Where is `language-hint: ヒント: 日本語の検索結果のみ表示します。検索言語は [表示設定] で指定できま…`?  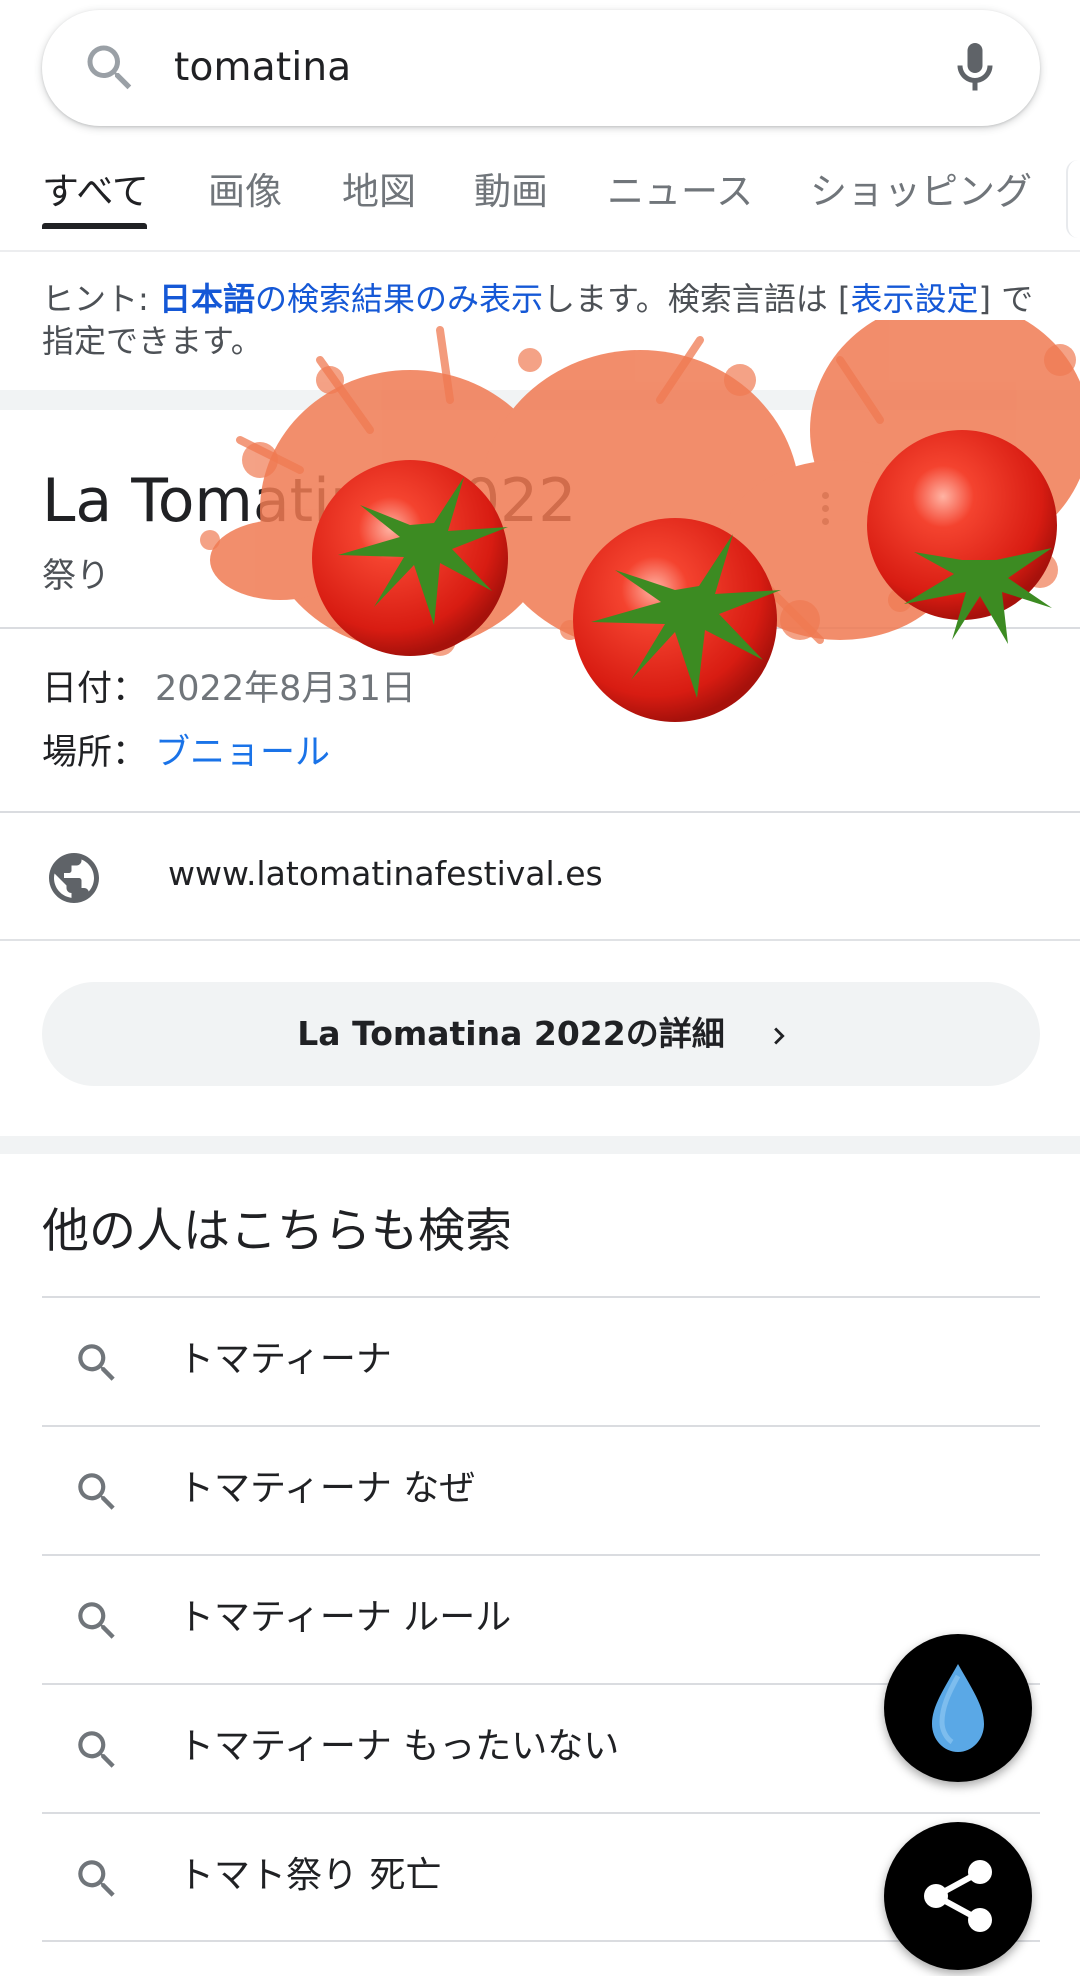 language-hint: ヒント: 日本語の検索結果のみ表示します。検索言語は [表示設定] で指定できま… is located at coordinates (547, 320).